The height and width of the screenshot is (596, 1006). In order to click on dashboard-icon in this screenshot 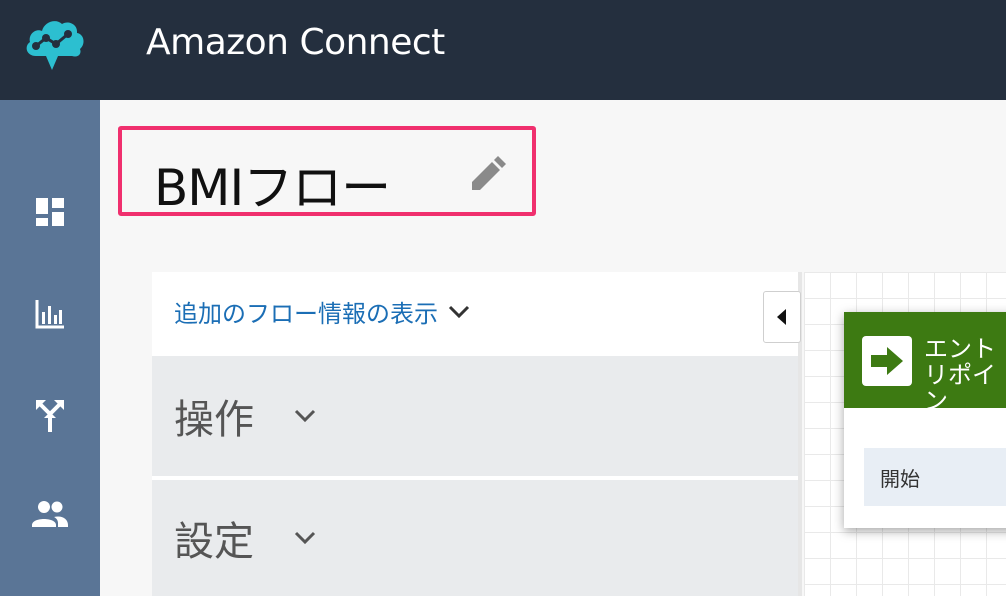, I will do `click(50, 212)`.